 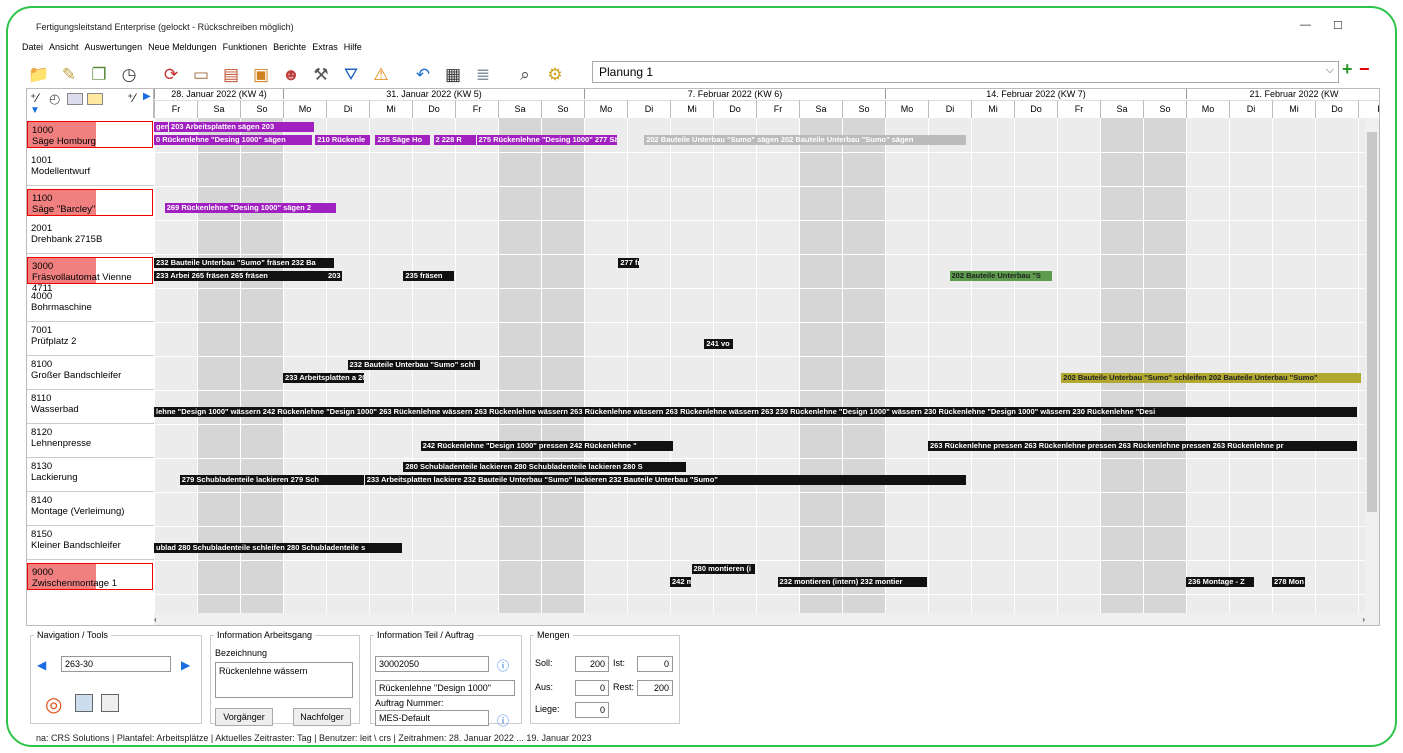 I want to click on operation-description: Rückenlehne wässern, so click(x=284, y=680).